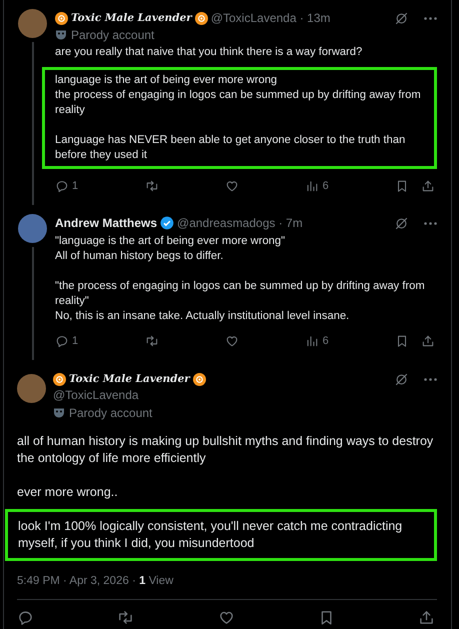 Image resolution: width=459 pixels, height=629 pixels. Describe the element at coordinates (240, 279) in the screenshot. I see `post-text: "language is the art of being ever more wrong" All of human history begs to differ. "the process of engaging in logos can be summed up by drifting away from reality" No, this is an insane take. Actually institutional level insane.` at that location.